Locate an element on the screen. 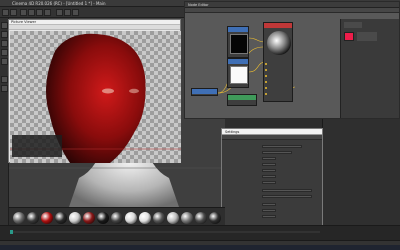  node-input is located at coordinates (204, 92).